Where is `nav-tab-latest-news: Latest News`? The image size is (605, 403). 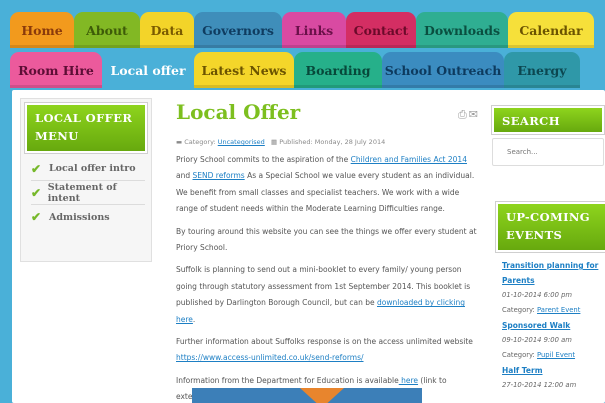
nav-tab-latest-news: Latest News is located at coordinates (244, 70).